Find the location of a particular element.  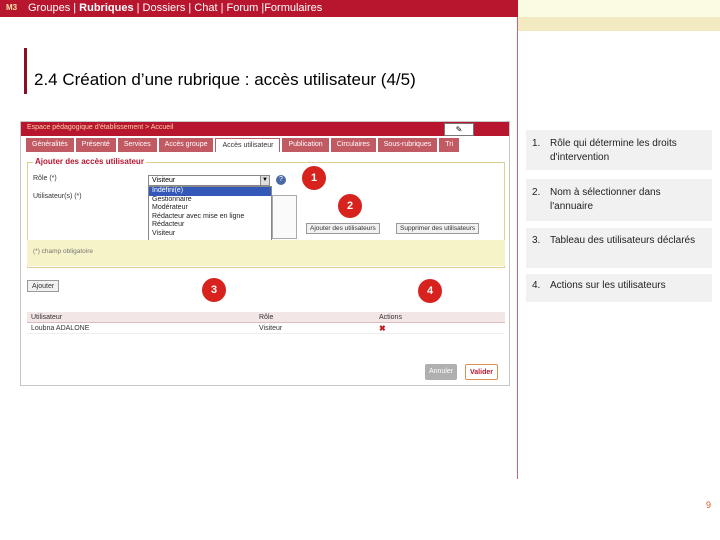

table-row: Loubna ADALONE Visiteur ✖ is located at coordinates (266, 328).